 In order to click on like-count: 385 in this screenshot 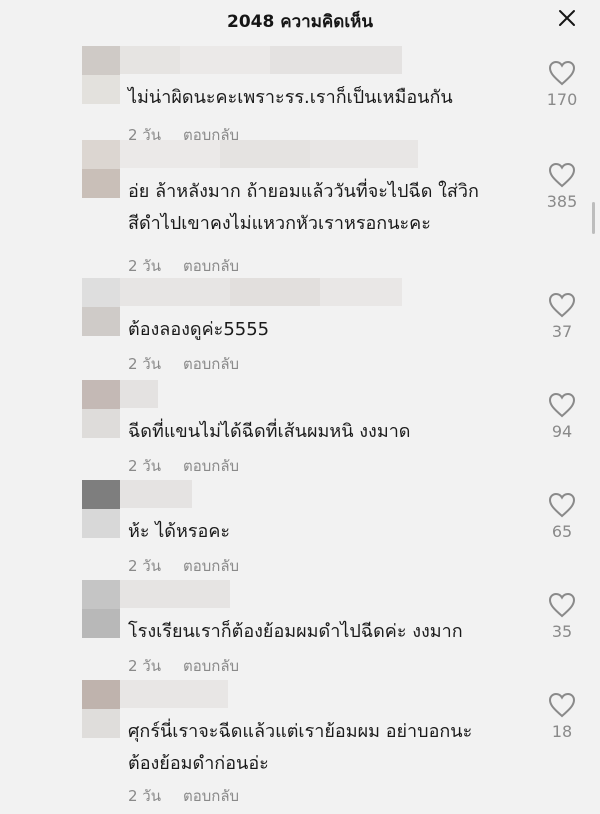, I will do `click(562, 201)`.